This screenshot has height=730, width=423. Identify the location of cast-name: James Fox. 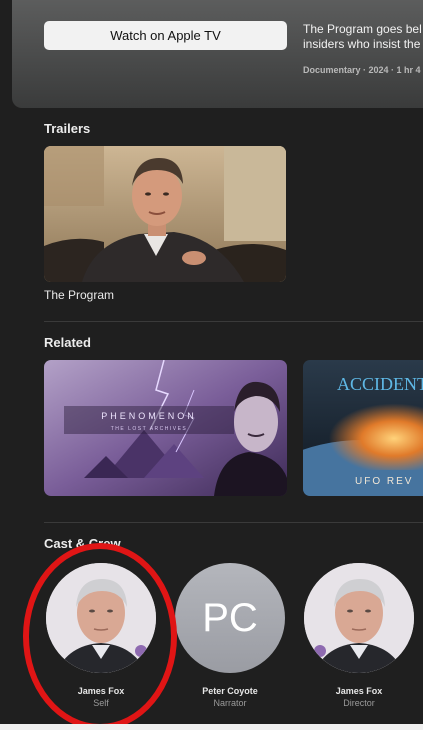
(359, 691).